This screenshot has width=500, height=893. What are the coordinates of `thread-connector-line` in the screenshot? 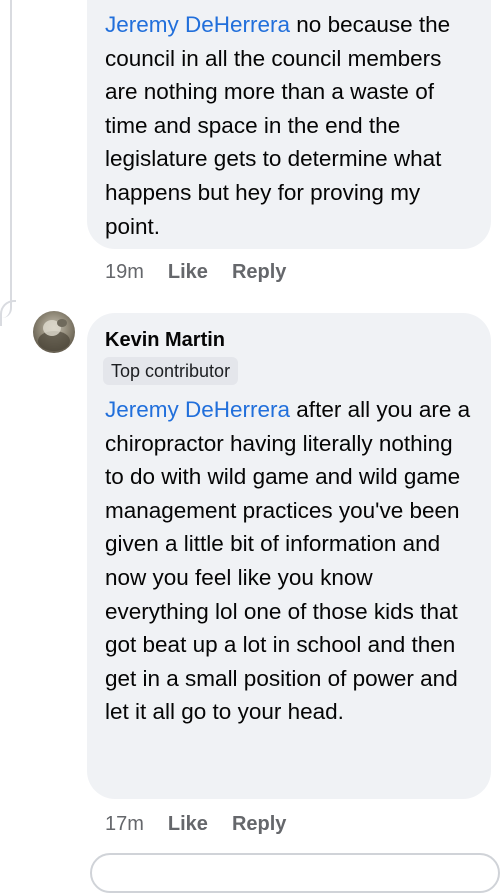 It's located at (6, 159).